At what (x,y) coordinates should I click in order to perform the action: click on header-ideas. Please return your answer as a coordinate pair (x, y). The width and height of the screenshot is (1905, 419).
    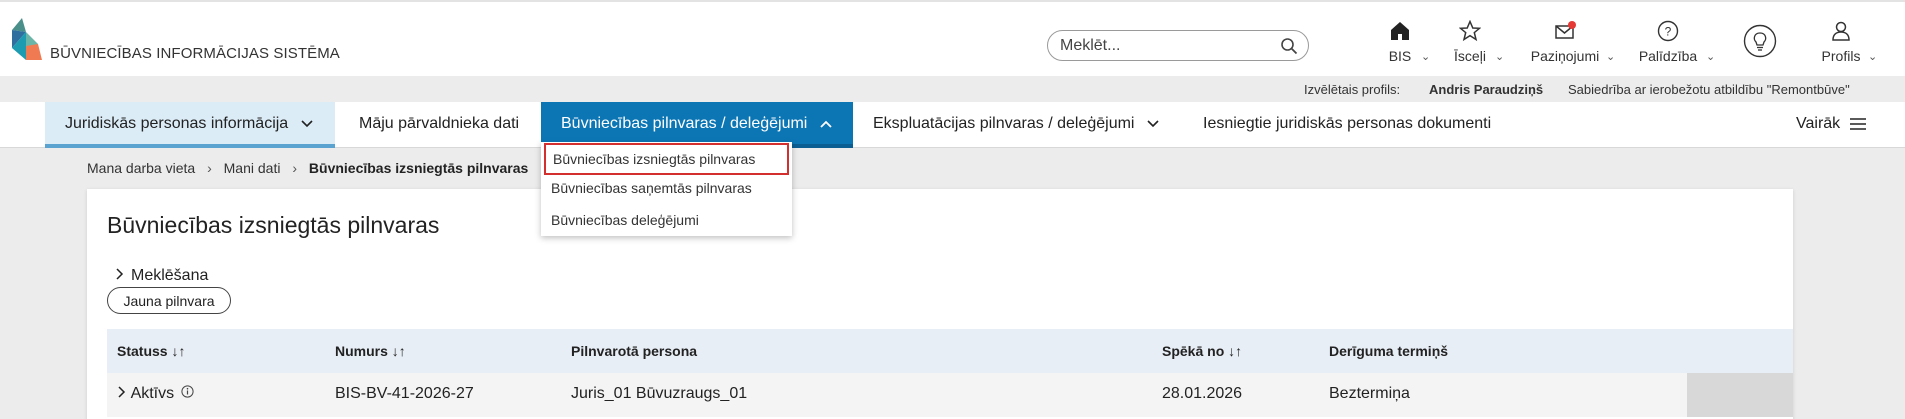
    Looking at the image, I should click on (1760, 47).